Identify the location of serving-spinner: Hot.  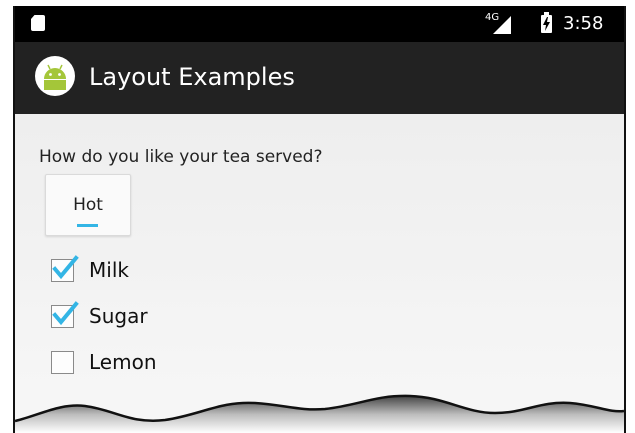
(88, 205).